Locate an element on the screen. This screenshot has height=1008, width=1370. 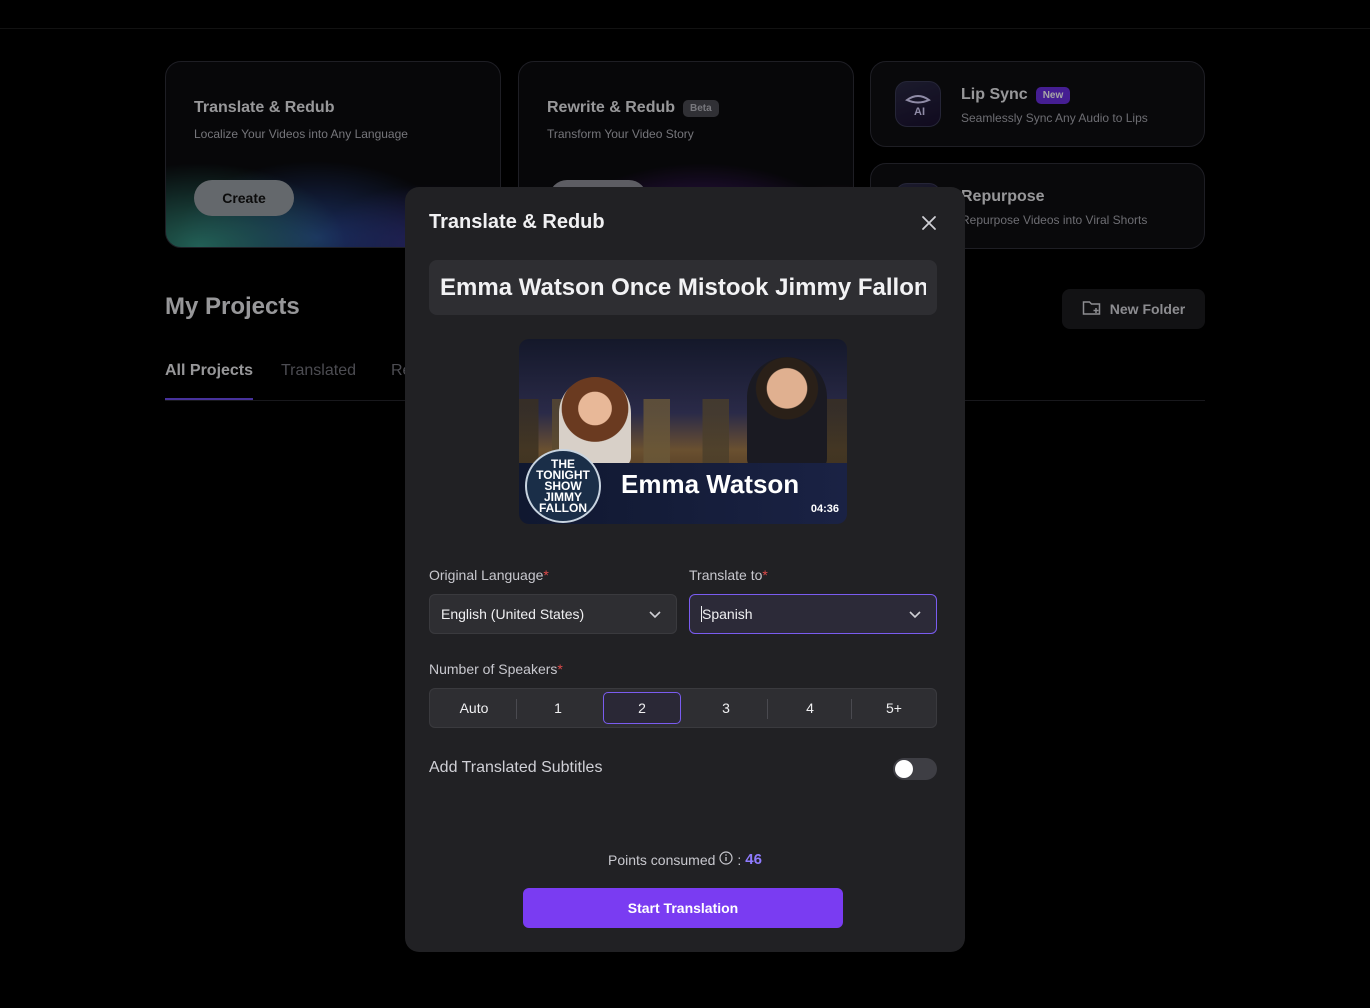
translate-to-select: Spanish is located at coordinates (813, 614).